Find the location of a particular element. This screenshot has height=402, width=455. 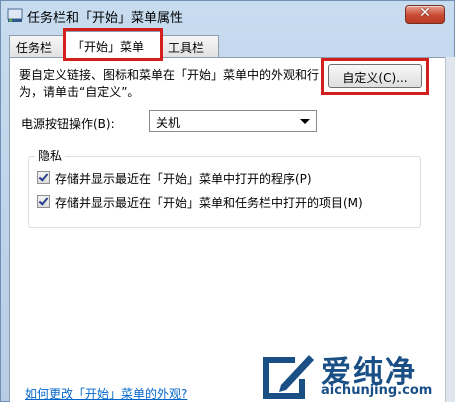

help-link: 如何更改「开始」菜单的外观? is located at coordinates (106, 393).